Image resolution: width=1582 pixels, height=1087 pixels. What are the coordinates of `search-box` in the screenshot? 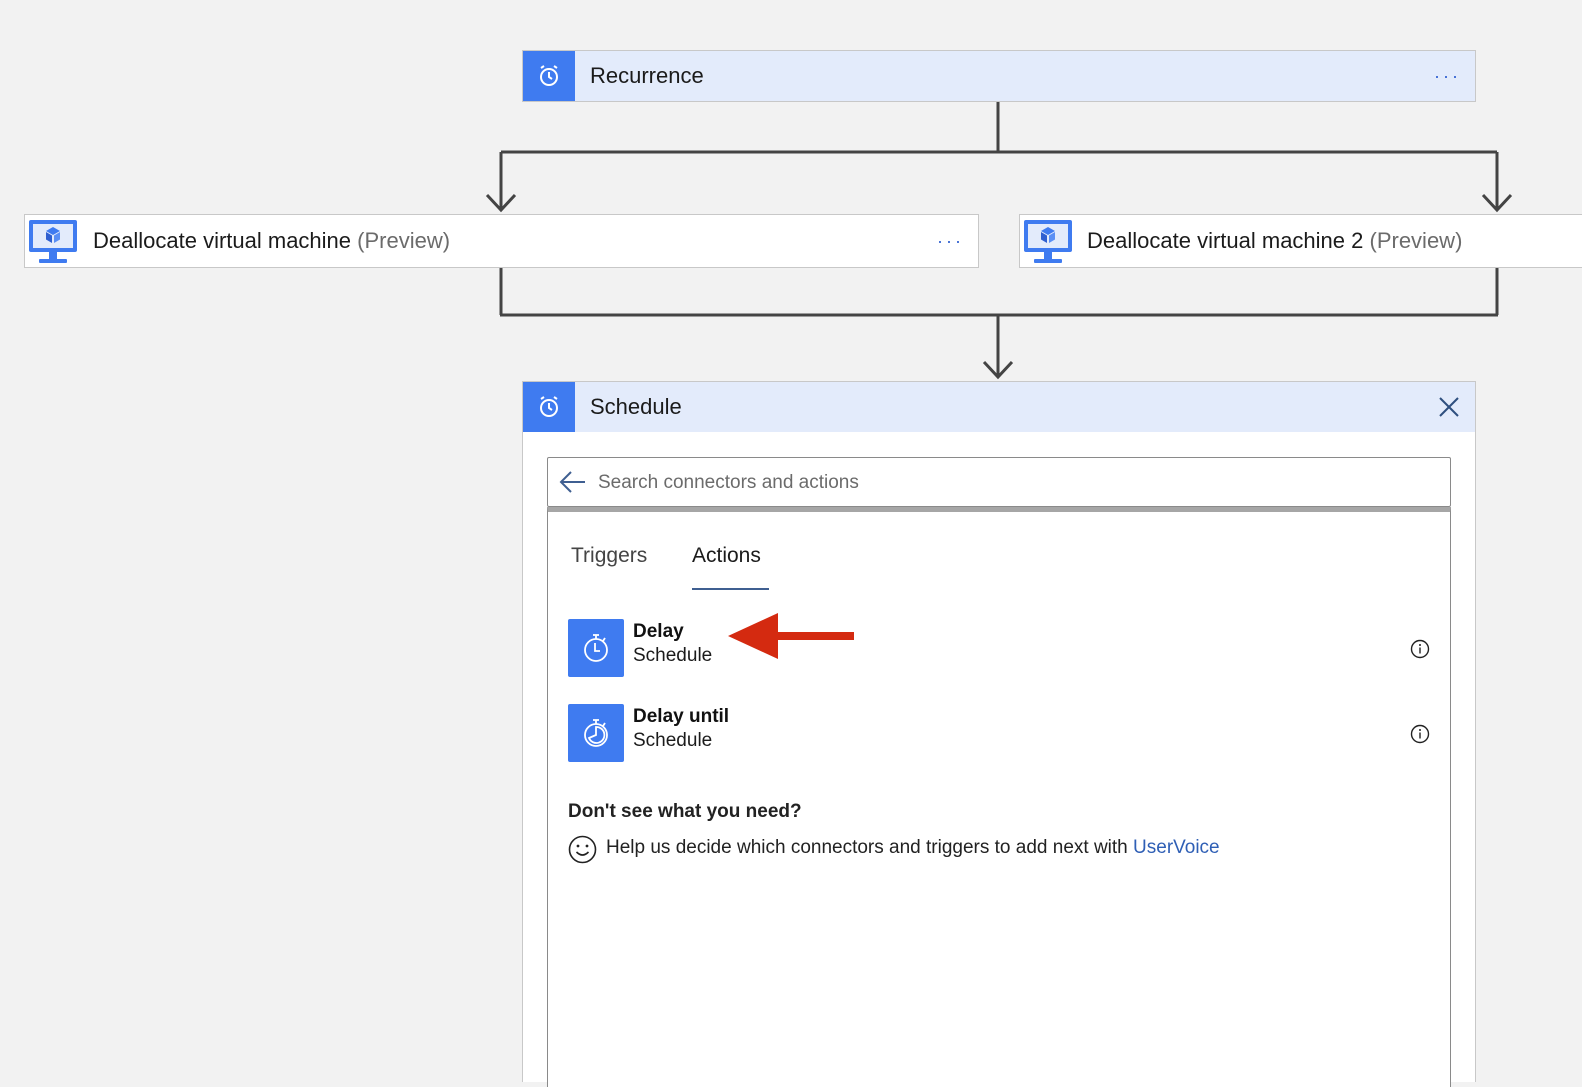 It's located at (999, 482).